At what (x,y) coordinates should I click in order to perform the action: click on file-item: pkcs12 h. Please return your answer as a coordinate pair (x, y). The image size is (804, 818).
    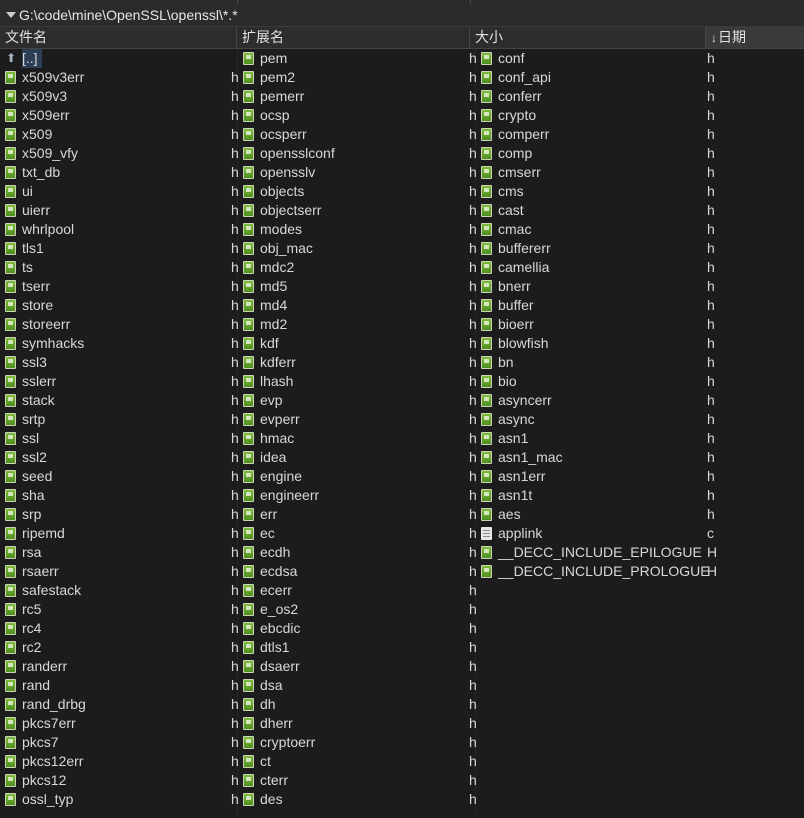
    Looking at the image, I should click on (119, 780).